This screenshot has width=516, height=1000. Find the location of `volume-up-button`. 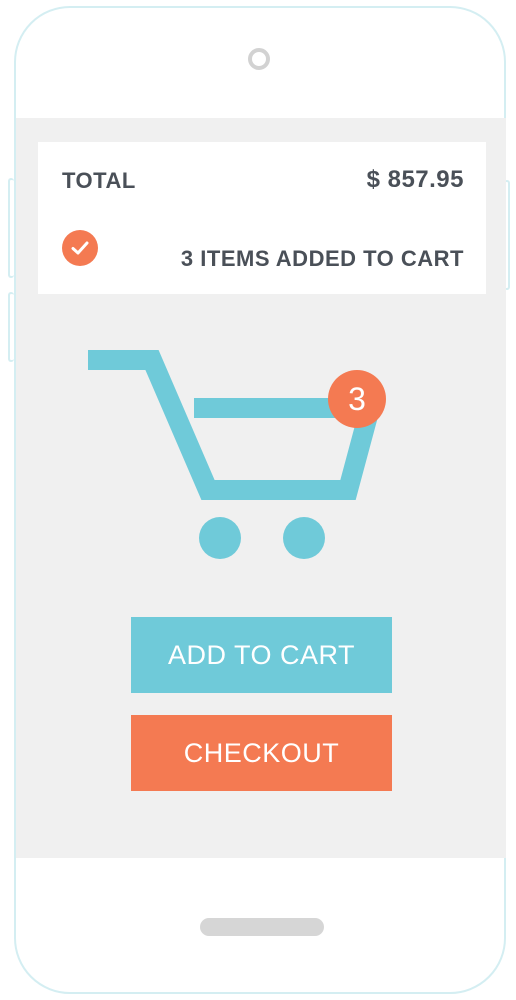

volume-up-button is located at coordinates (11, 228).